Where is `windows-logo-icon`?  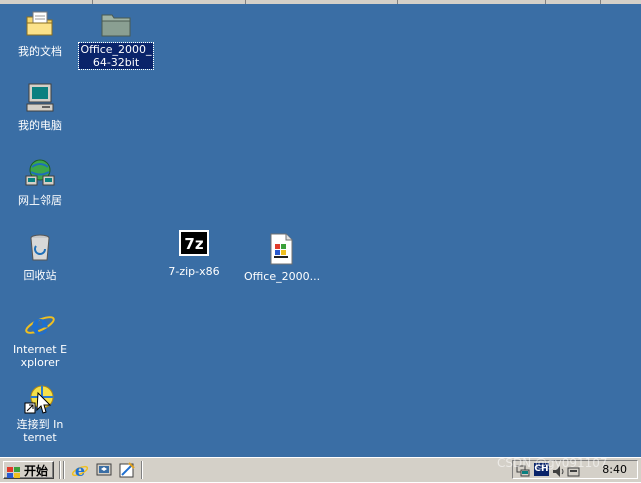
windows-logo-icon is located at coordinates (14, 471).